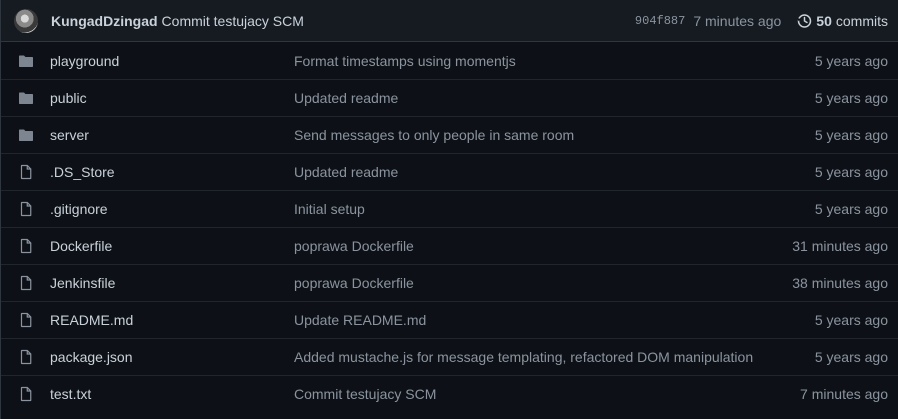 The height and width of the screenshot is (419, 898). I want to click on history-icon, so click(804, 20).